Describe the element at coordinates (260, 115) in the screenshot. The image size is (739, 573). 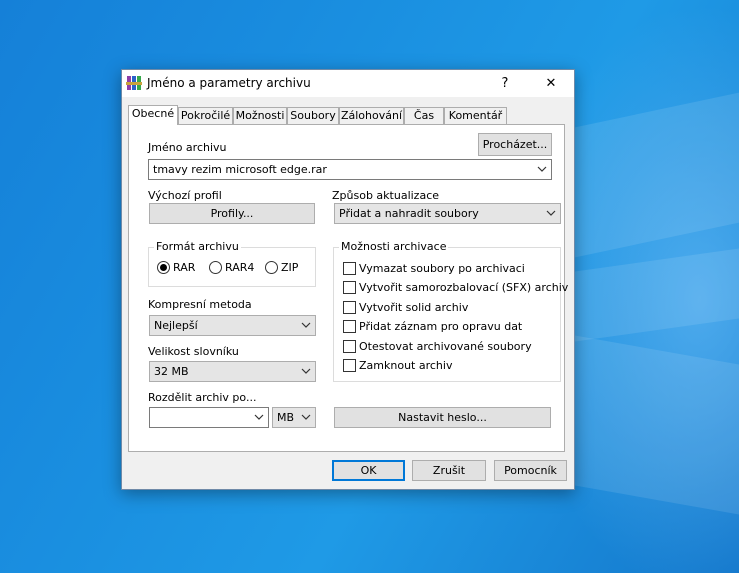
I see `tab-options: Možnosti` at that location.